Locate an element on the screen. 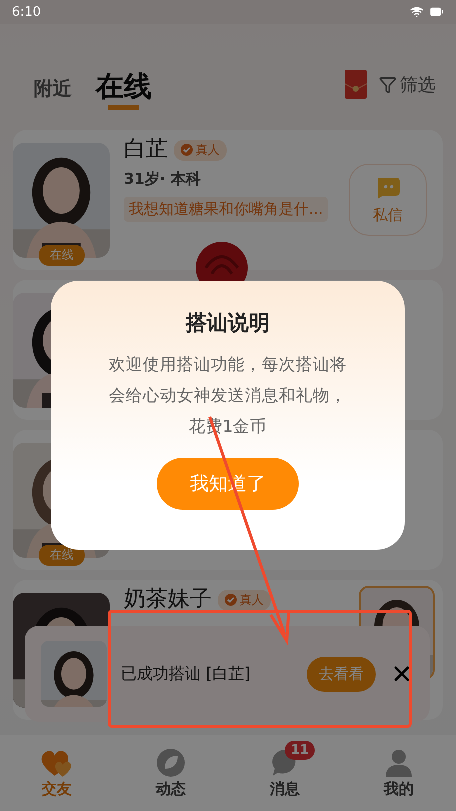 Image resolution: width=456 pixels, height=811 pixels. dialog-title: 搭讪说明 is located at coordinates (228, 323).